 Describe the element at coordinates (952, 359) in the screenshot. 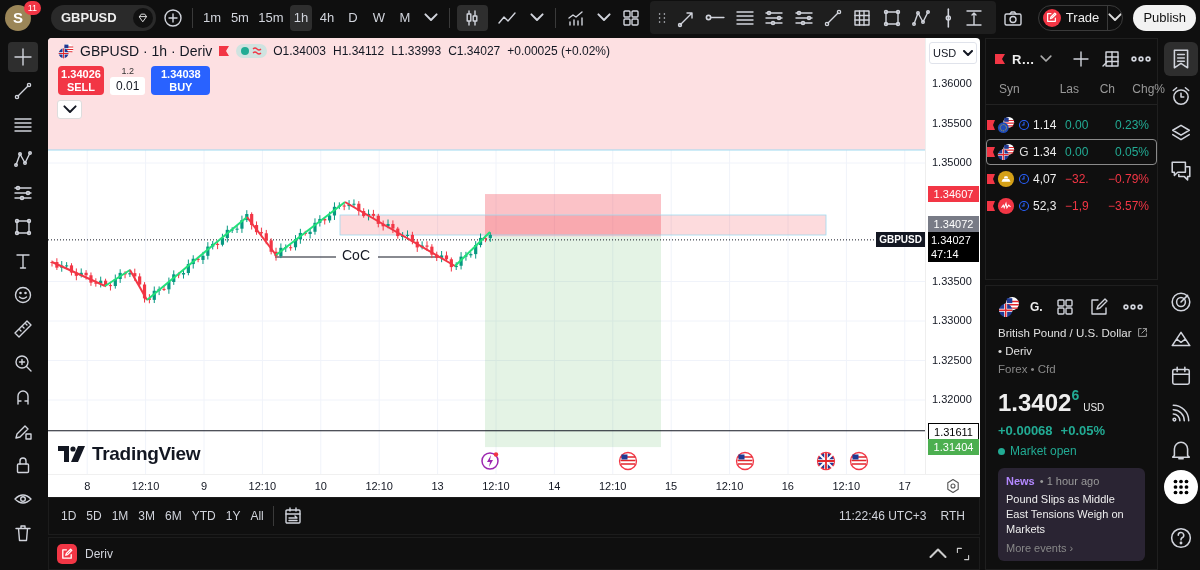

I see `price-label: 1.32500` at that location.